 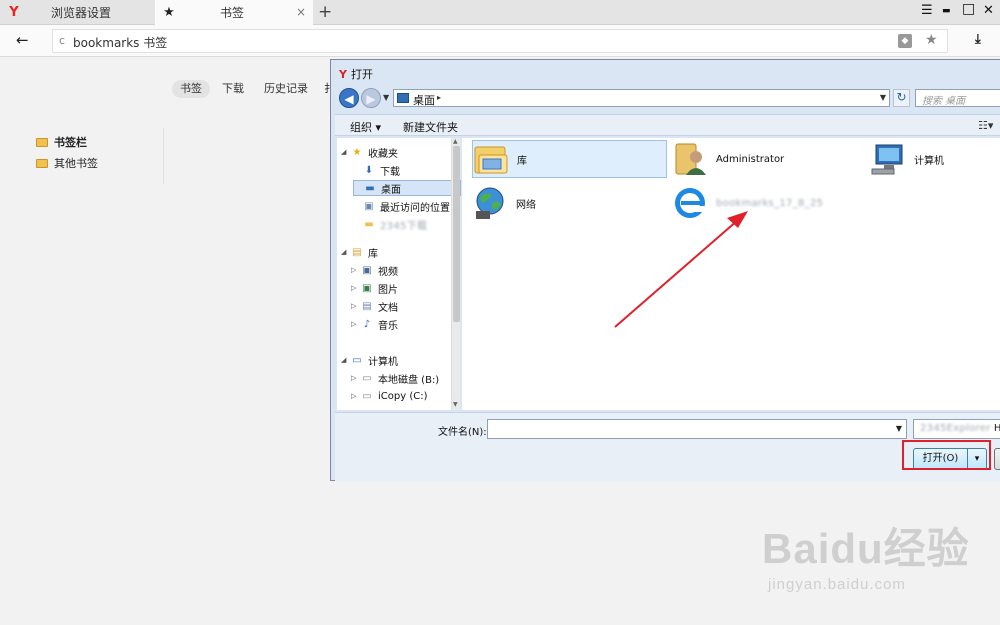 I want to click on minimize-icon: ▬, so click(x=946, y=11).